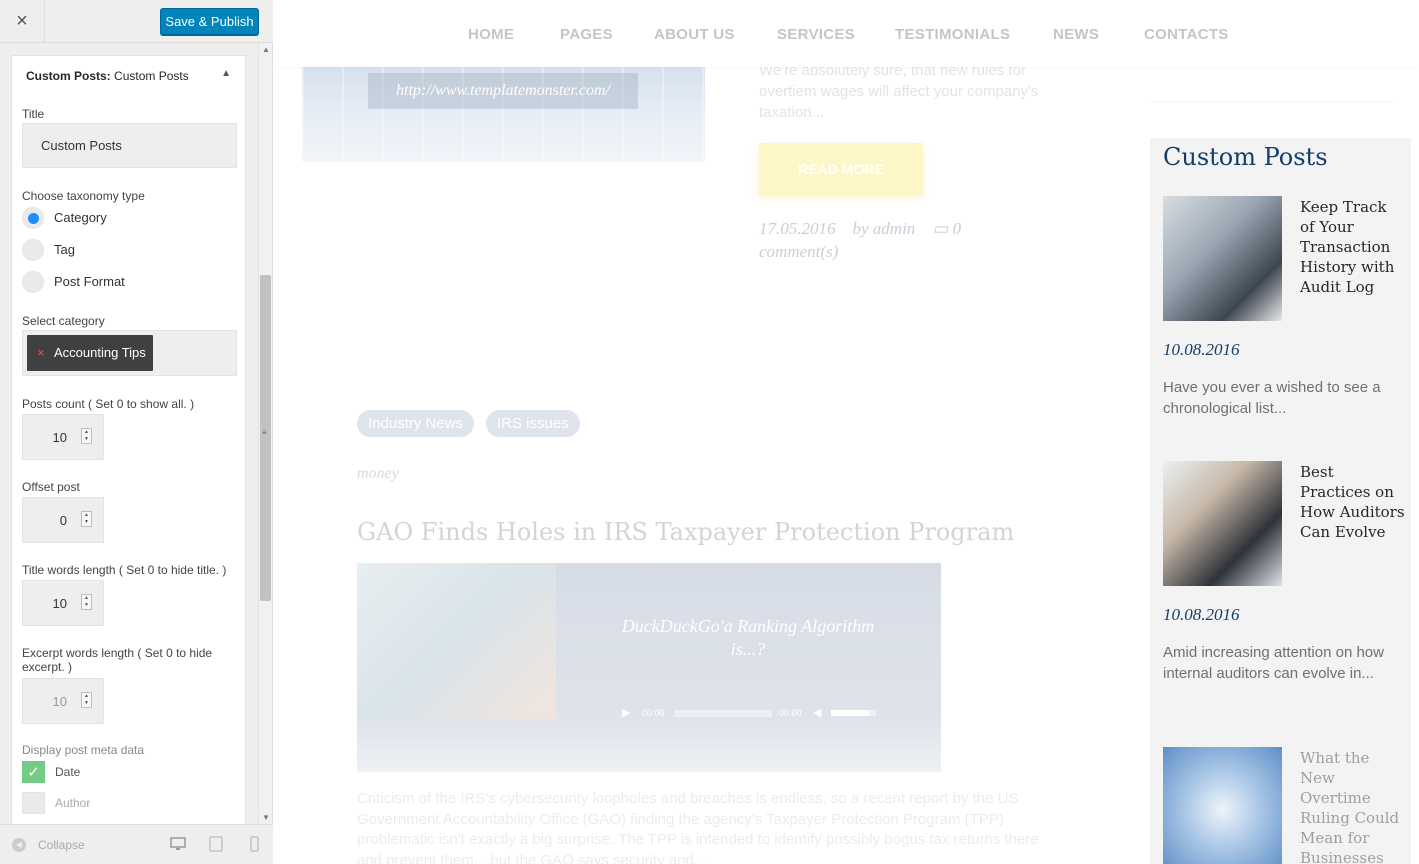 The image size is (1419, 864). Describe the element at coordinates (100, 352) in the screenshot. I see `category-chip-label: Accounting Tips` at that location.